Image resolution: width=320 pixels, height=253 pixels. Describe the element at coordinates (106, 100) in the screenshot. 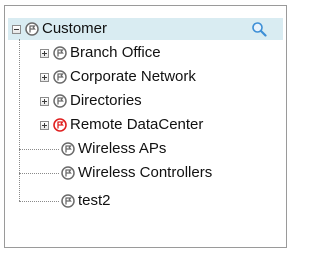

I see `tree-node-label: Directories` at that location.